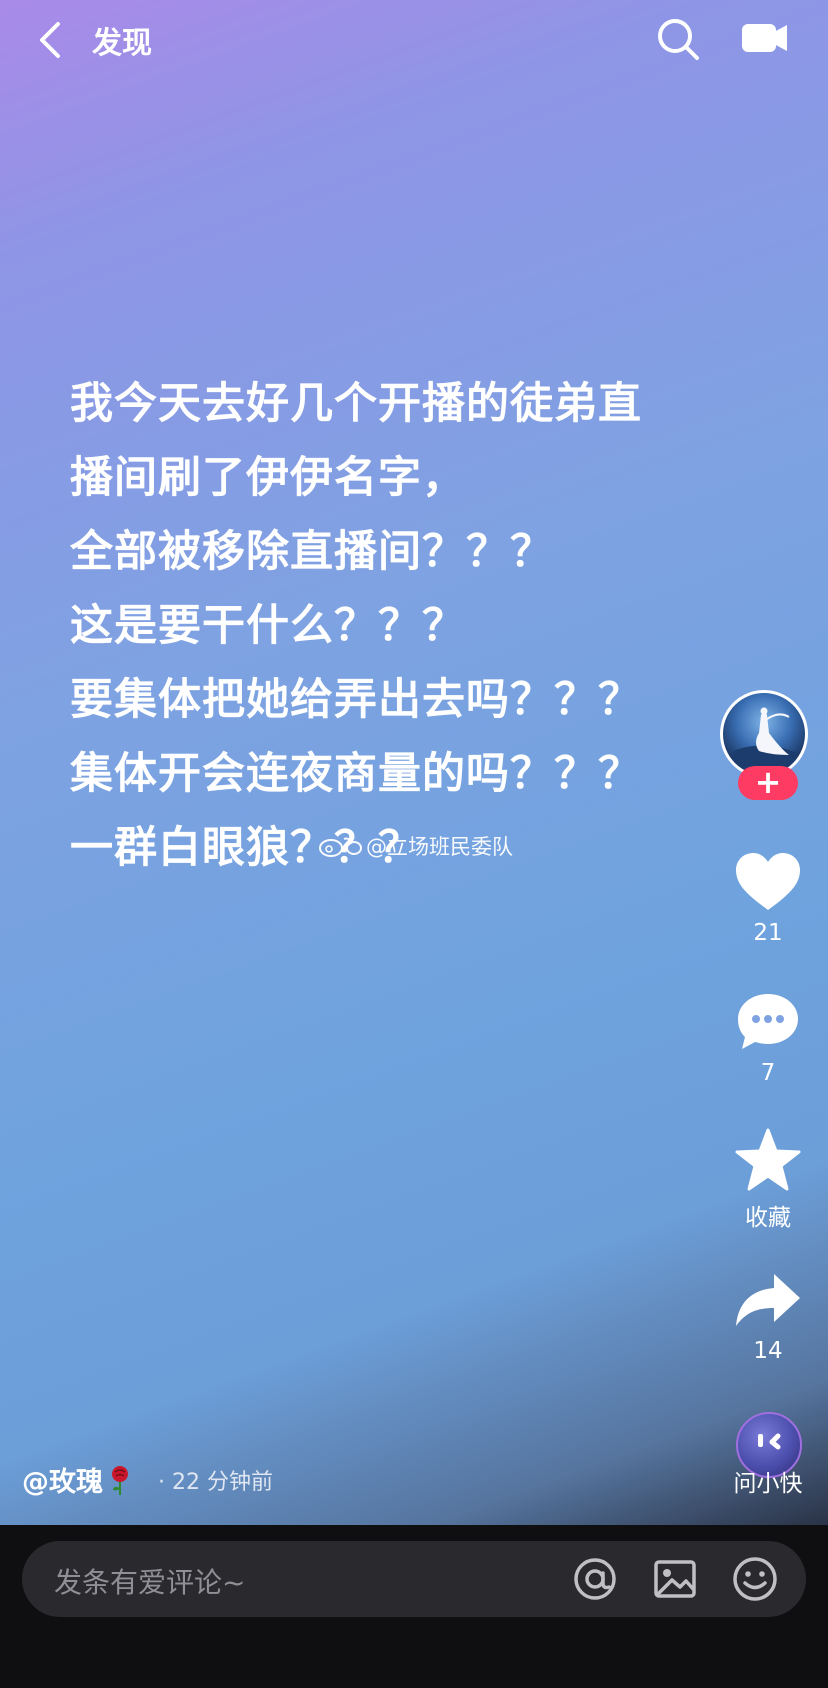 The height and width of the screenshot is (1688, 828). I want to click on comment-bubble-icon, so click(768, 1021).